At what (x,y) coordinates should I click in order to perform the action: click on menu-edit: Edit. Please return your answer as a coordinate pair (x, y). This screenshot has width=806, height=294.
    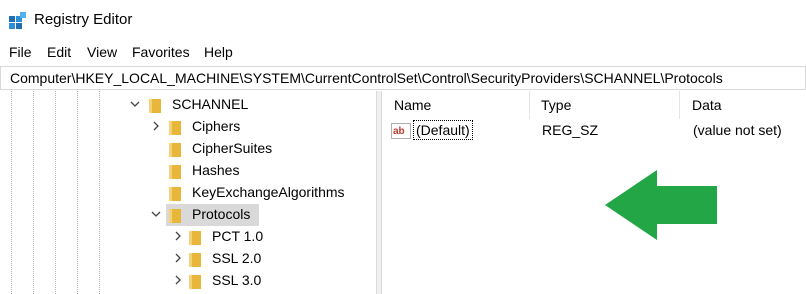
    Looking at the image, I should click on (59, 52).